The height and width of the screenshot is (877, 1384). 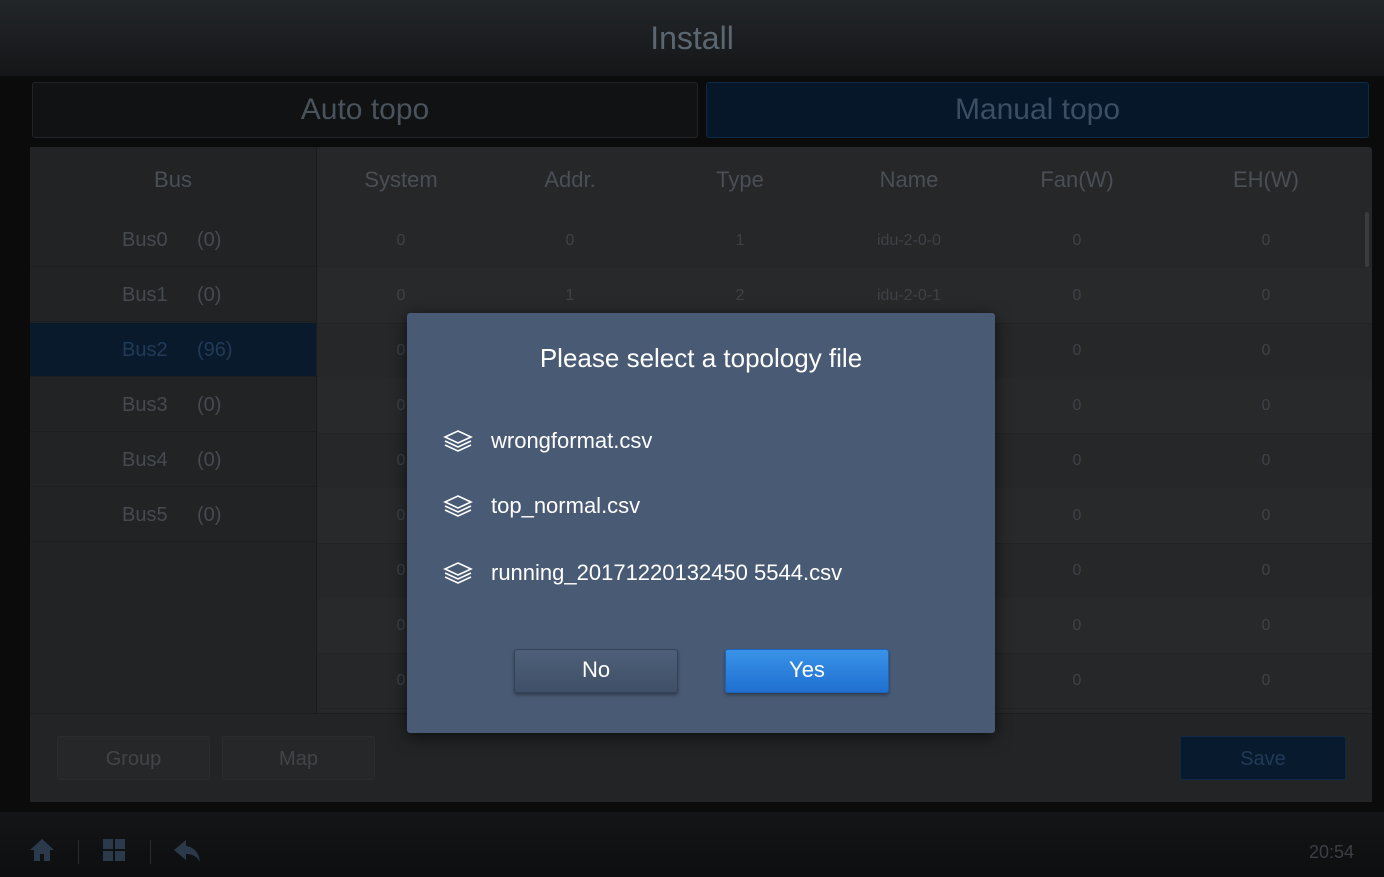 What do you see at coordinates (1077, 179) in the screenshot?
I see `header-fan: Fan(W)` at bounding box center [1077, 179].